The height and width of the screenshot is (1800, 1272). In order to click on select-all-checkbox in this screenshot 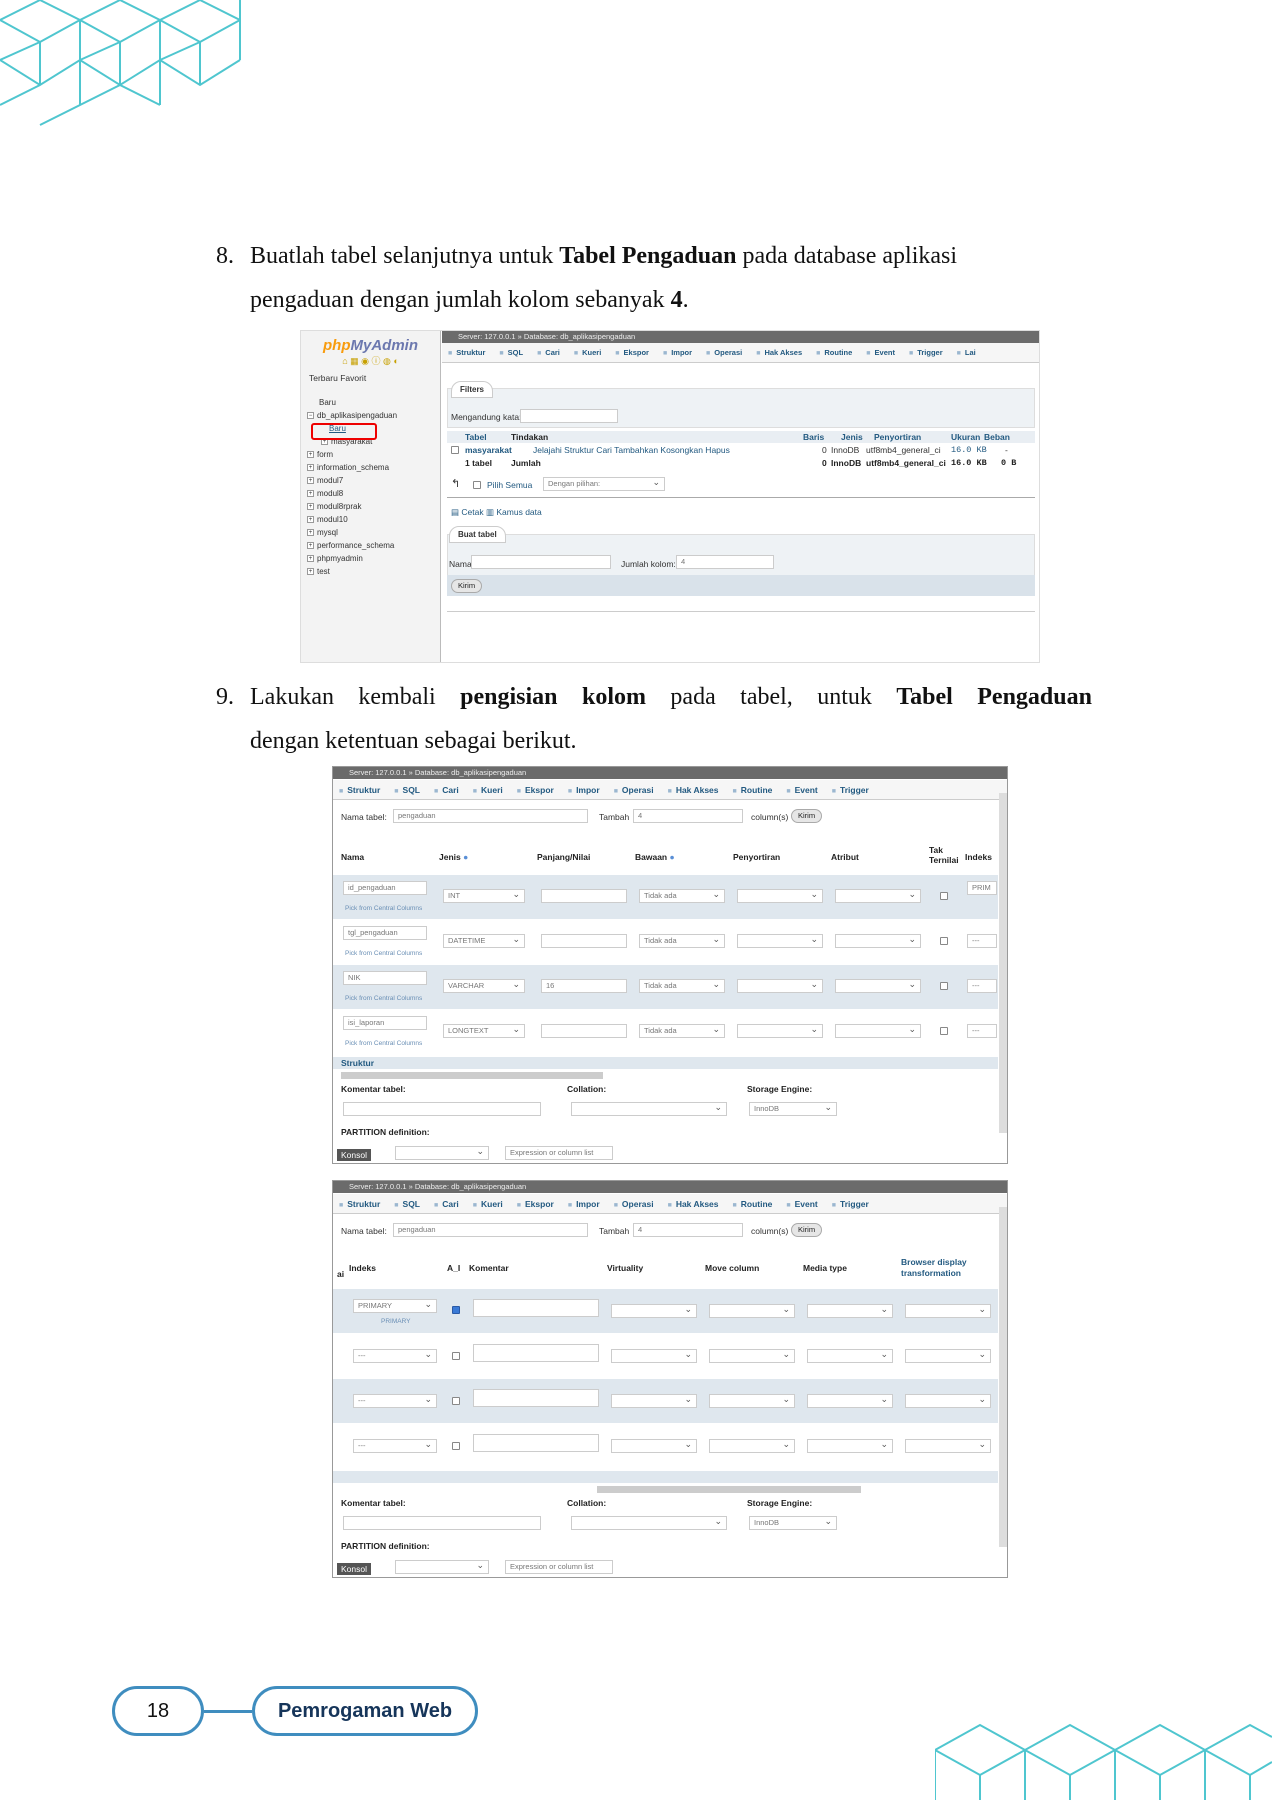, I will do `click(477, 485)`.